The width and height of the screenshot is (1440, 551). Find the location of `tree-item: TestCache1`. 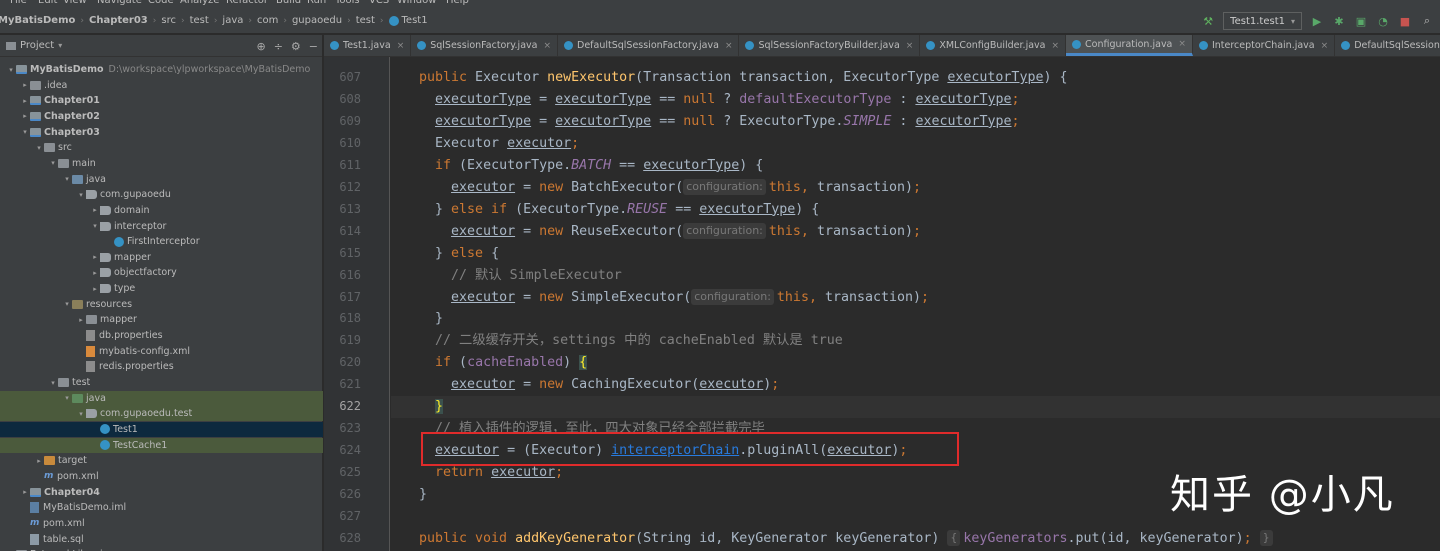

tree-item: TestCache1 is located at coordinates (161, 445).